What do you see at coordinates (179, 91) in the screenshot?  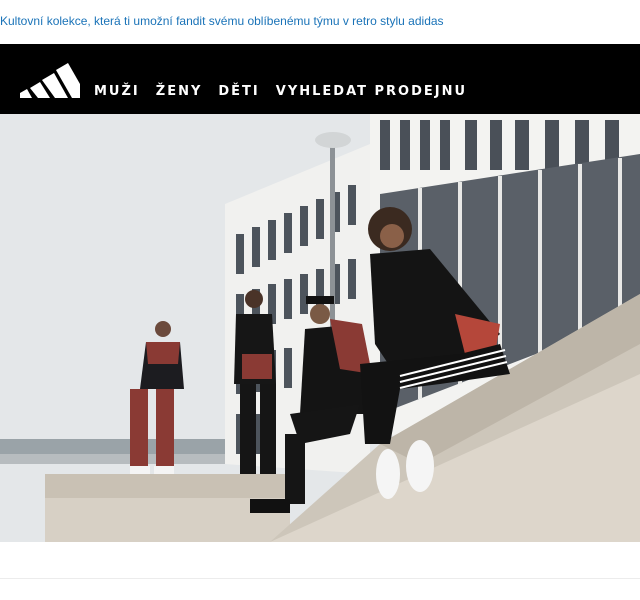 I see `nav-item-zeny: ŽENY` at bounding box center [179, 91].